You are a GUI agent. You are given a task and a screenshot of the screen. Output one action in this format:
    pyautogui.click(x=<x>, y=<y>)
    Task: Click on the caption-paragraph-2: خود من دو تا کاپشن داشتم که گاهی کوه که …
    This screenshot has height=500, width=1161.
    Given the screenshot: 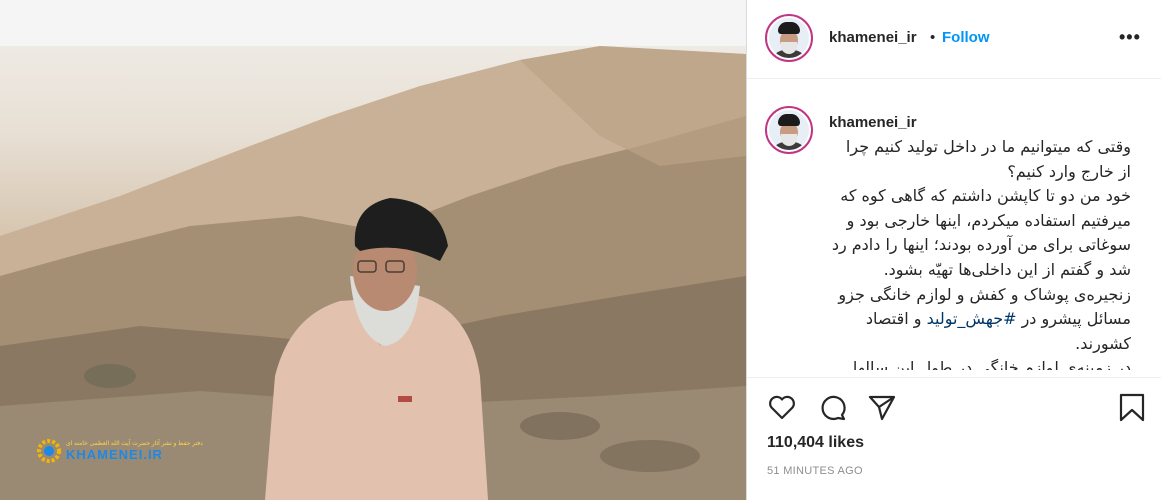 What is the action you would take?
    pyautogui.click(x=981, y=232)
    